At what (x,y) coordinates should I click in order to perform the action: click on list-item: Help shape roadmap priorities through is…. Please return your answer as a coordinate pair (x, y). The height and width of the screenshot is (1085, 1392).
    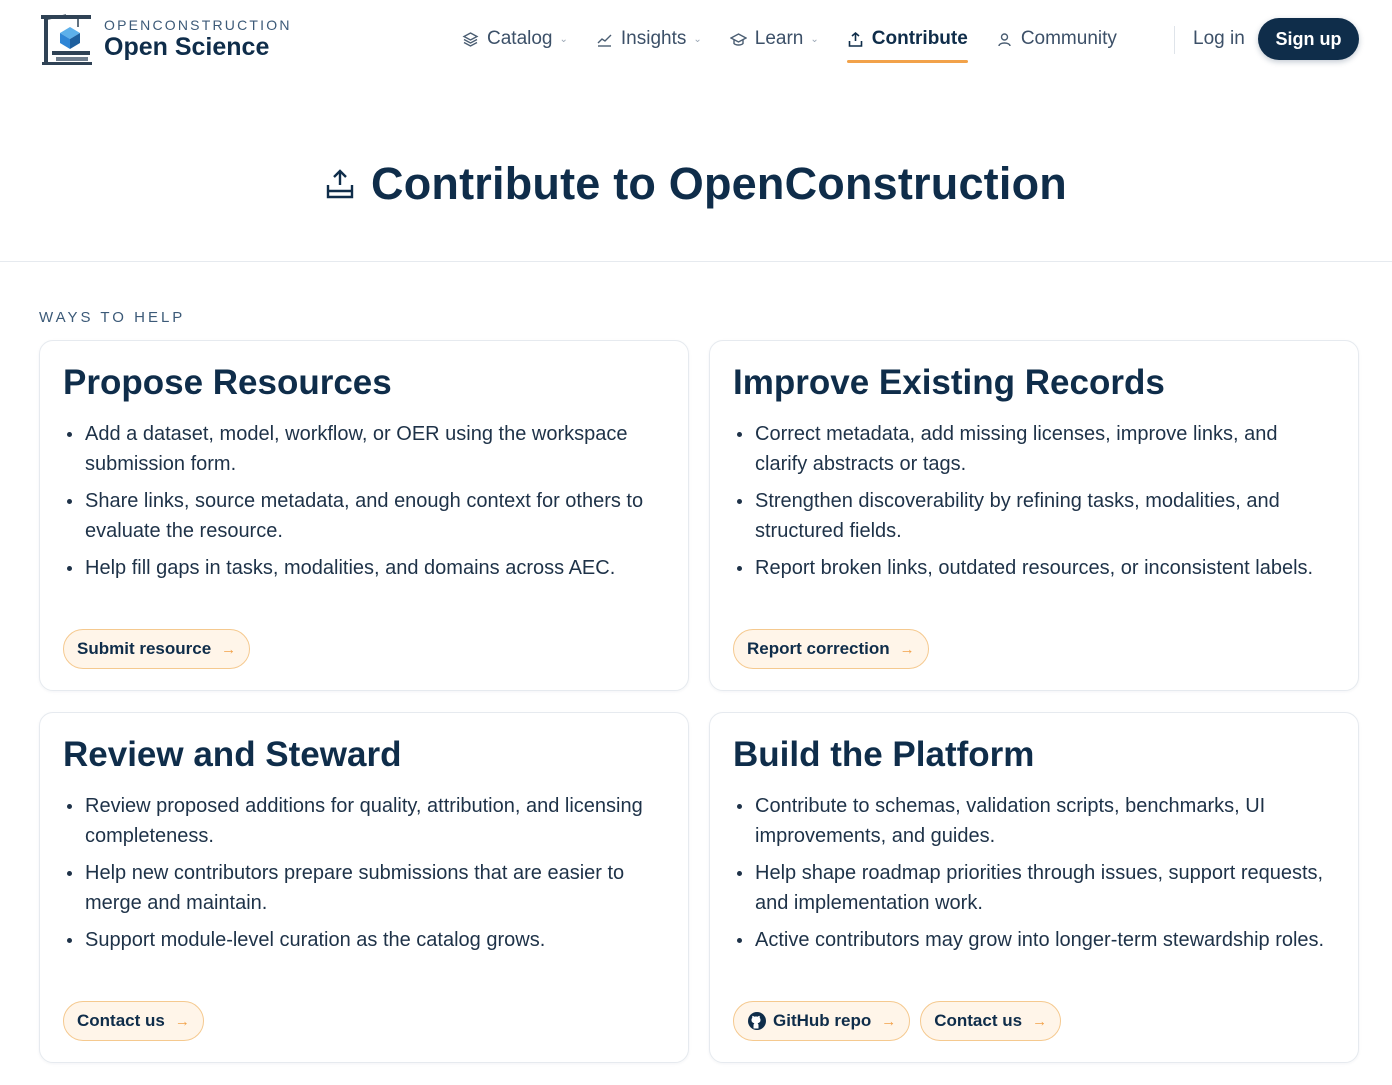
    Looking at the image, I should click on (1034, 888).